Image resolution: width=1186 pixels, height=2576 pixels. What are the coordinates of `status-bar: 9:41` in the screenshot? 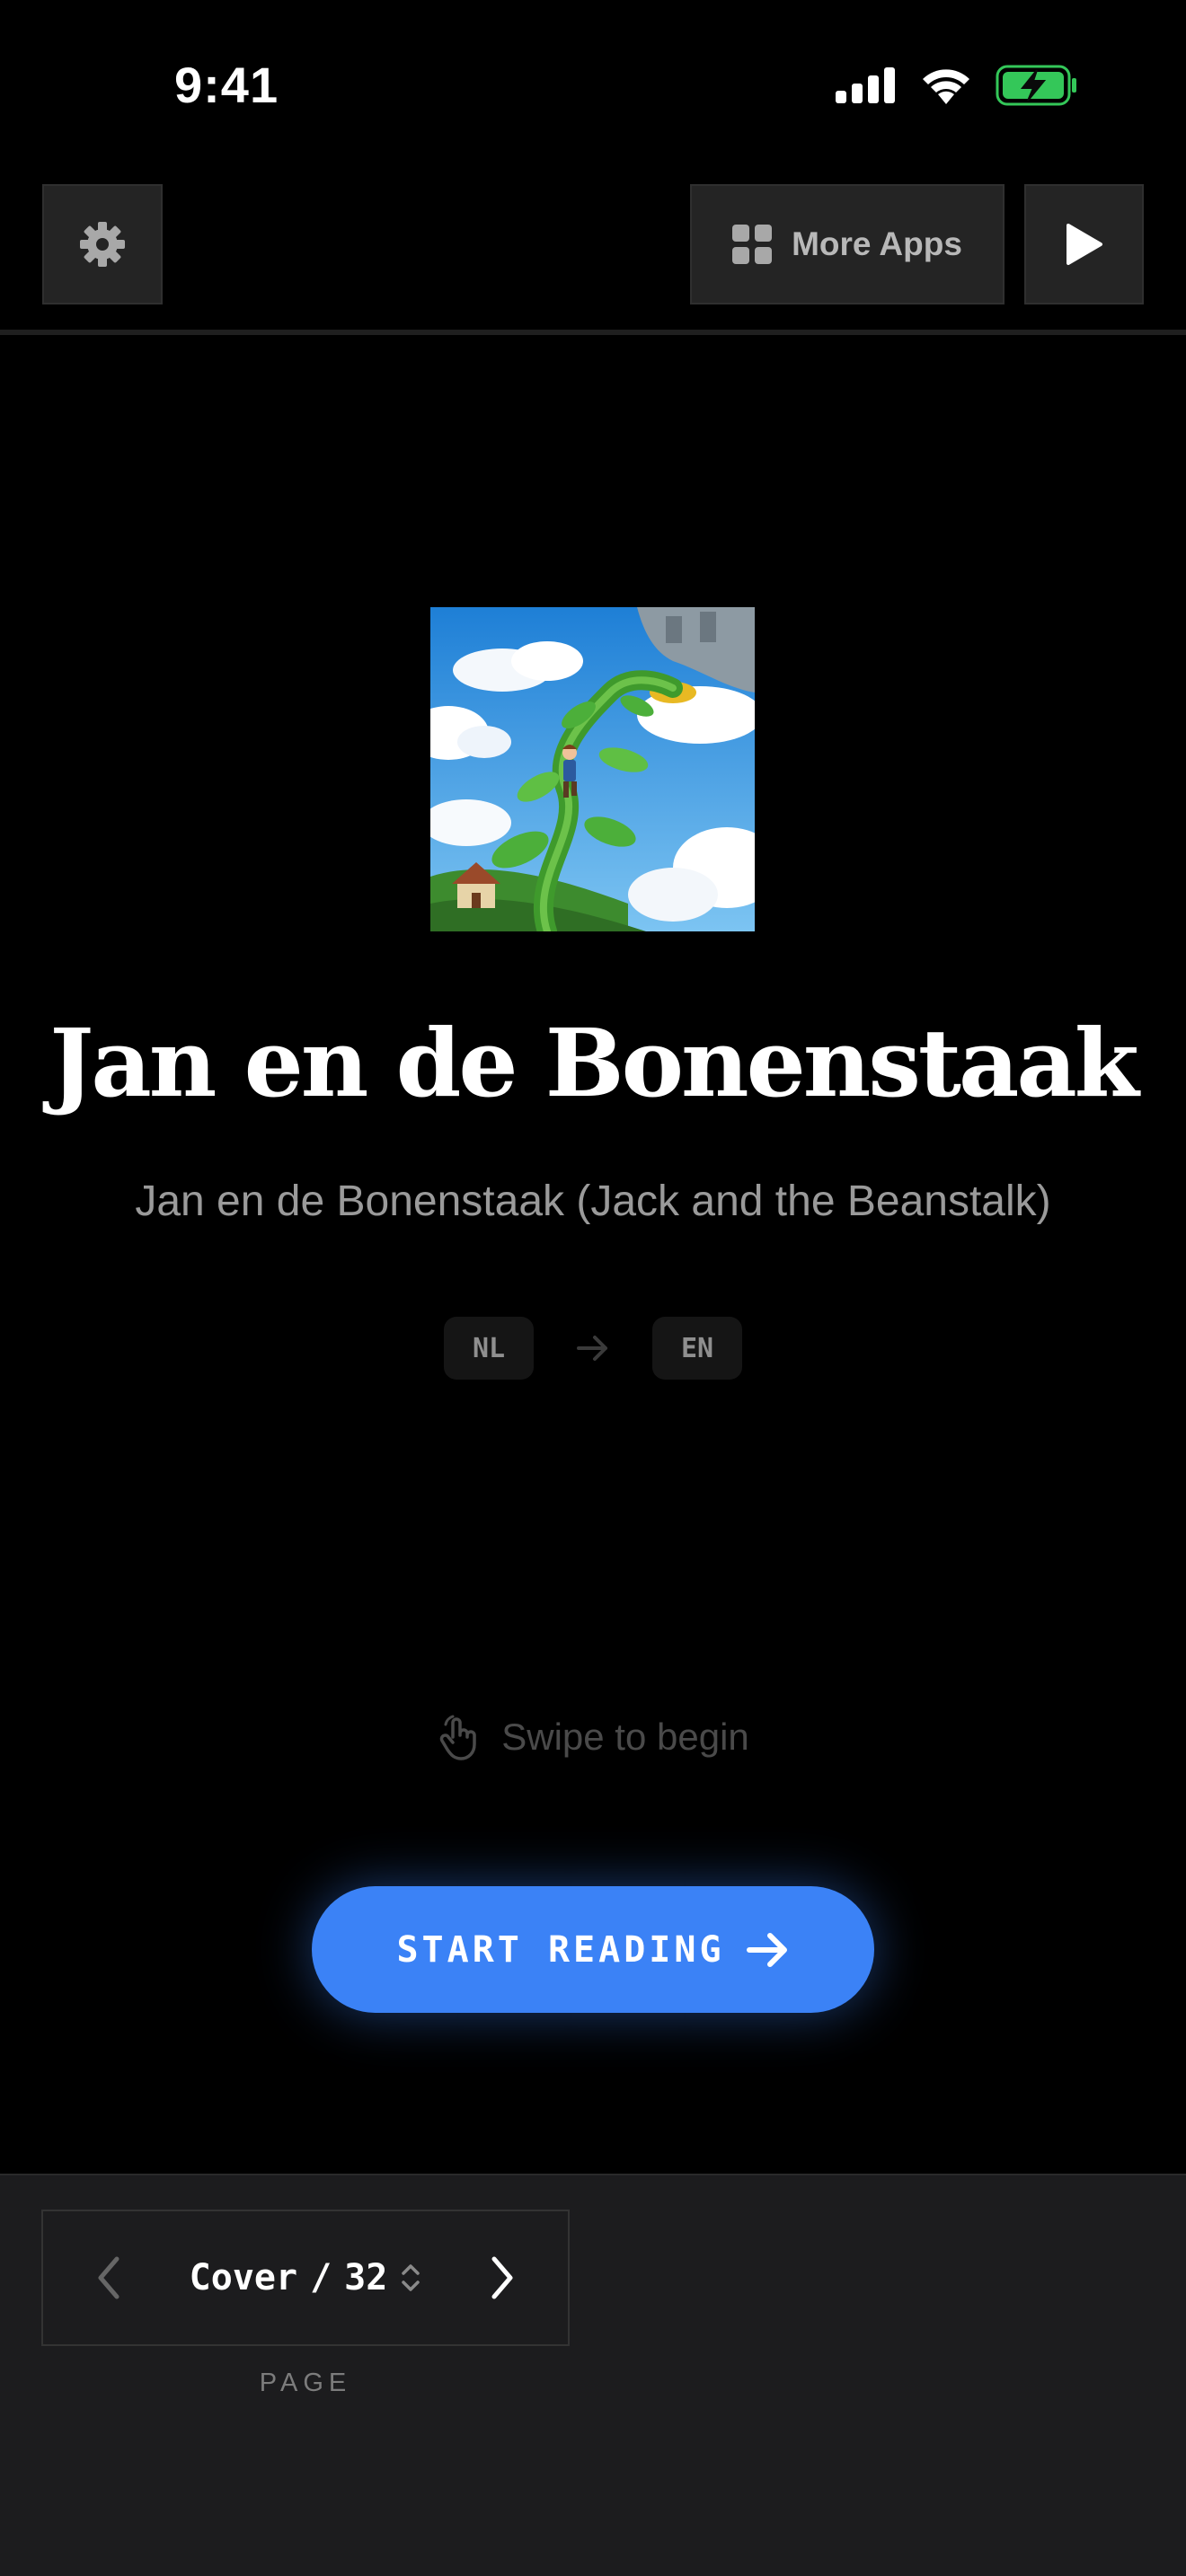 It's located at (593, 85).